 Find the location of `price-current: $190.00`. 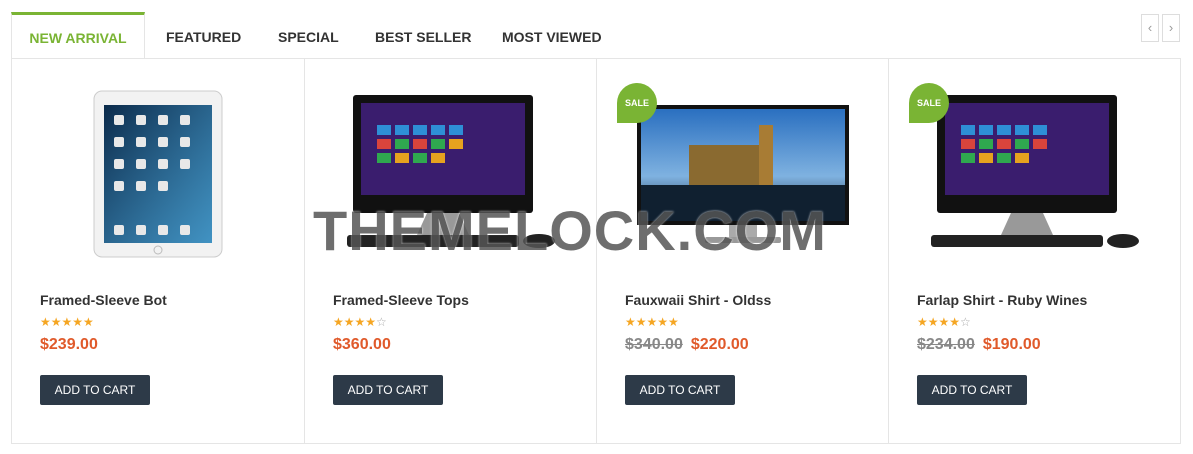

price-current: $190.00 is located at coordinates (1011, 344).